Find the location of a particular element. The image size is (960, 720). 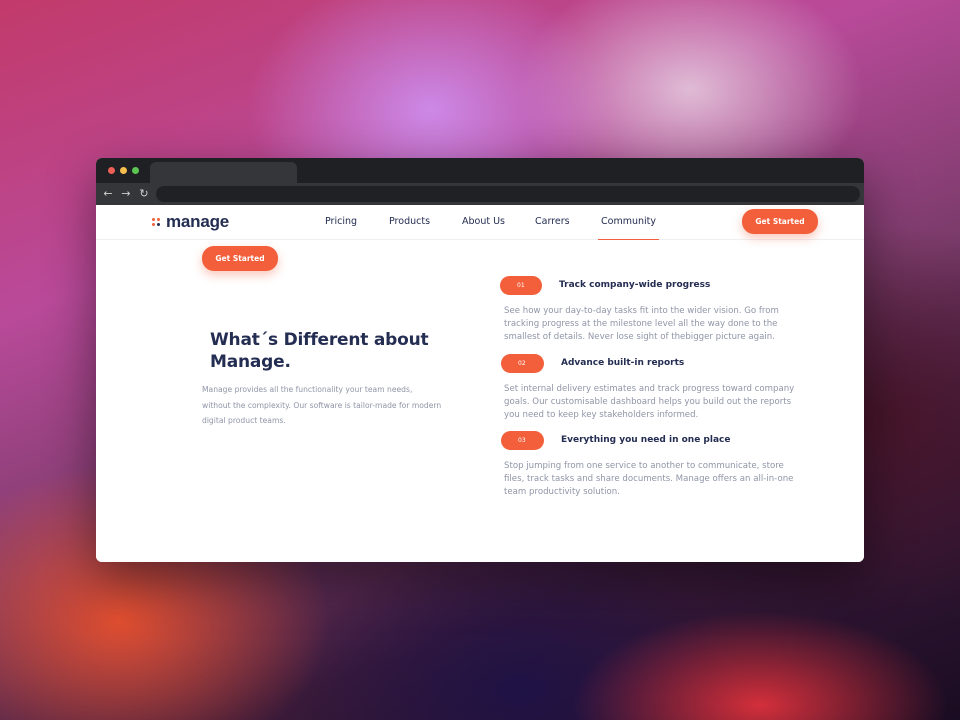

logo-wordmark: manage is located at coordinates (198, 221).